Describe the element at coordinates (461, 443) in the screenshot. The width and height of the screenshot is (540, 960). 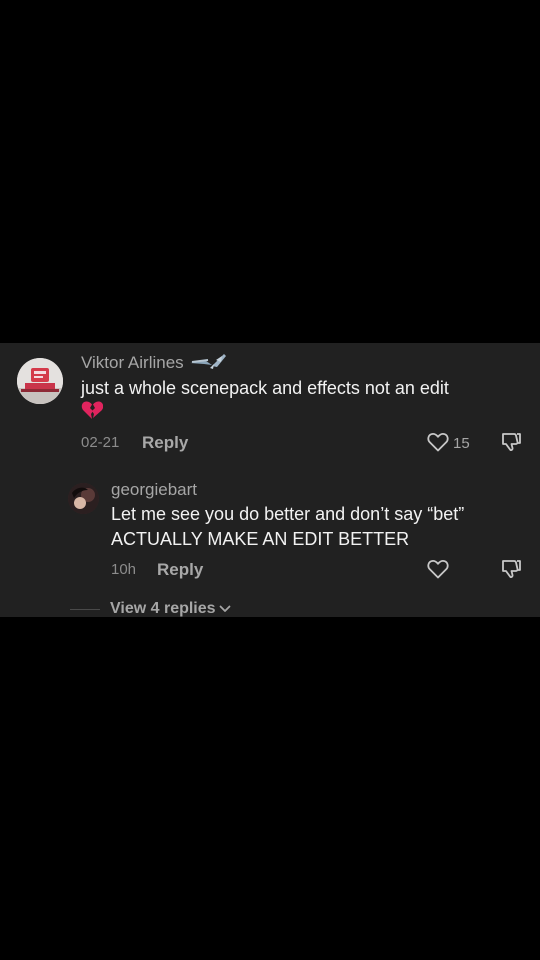
I see `like-count: 15` at that location.